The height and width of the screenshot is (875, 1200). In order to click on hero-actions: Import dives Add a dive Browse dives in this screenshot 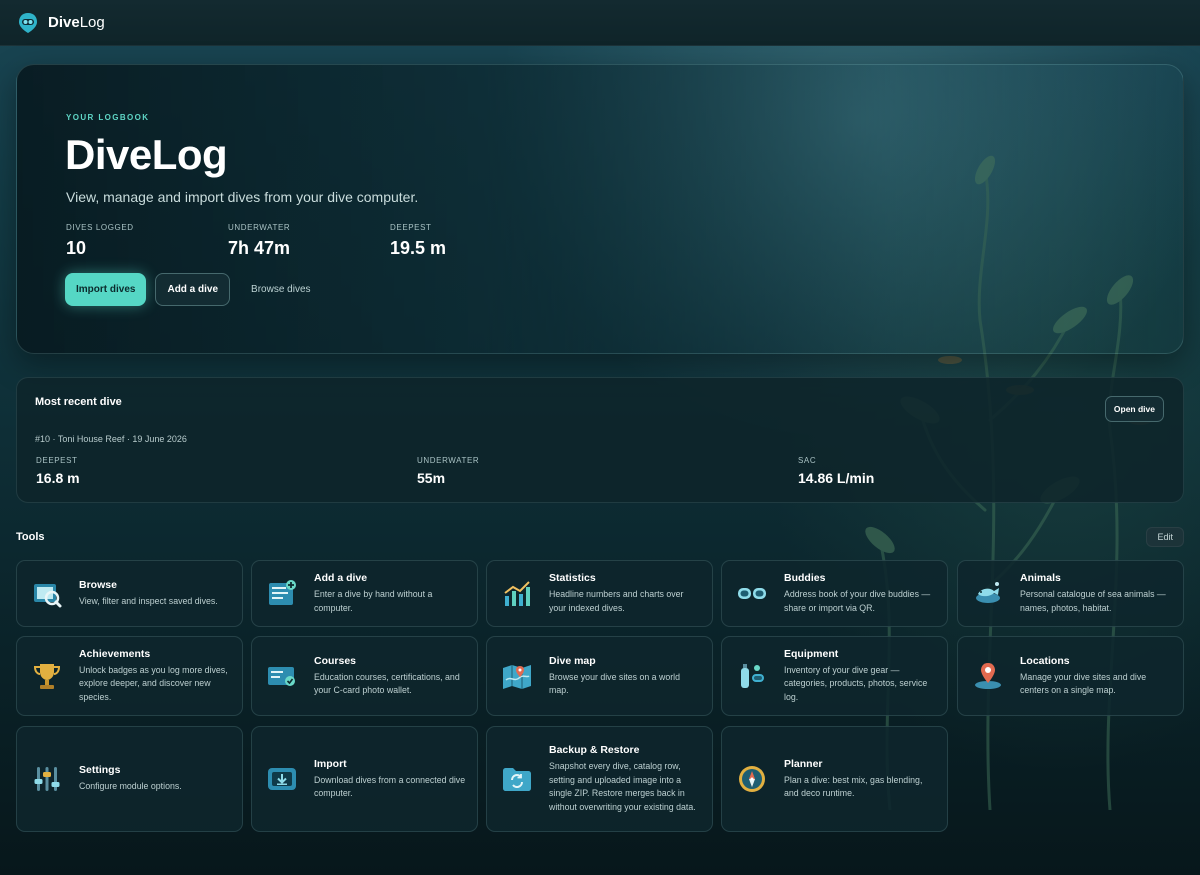, I will do `click(194, 289)`.